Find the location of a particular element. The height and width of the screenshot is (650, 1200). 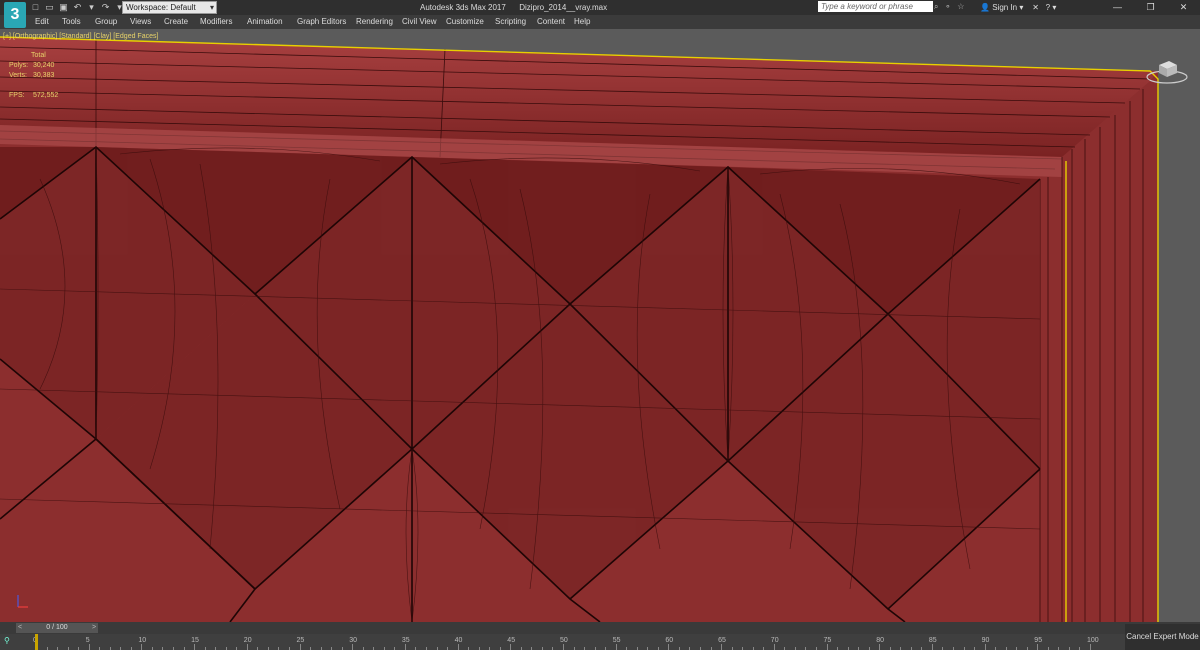

help-icon: ? is located at coordinates (1048, 7).